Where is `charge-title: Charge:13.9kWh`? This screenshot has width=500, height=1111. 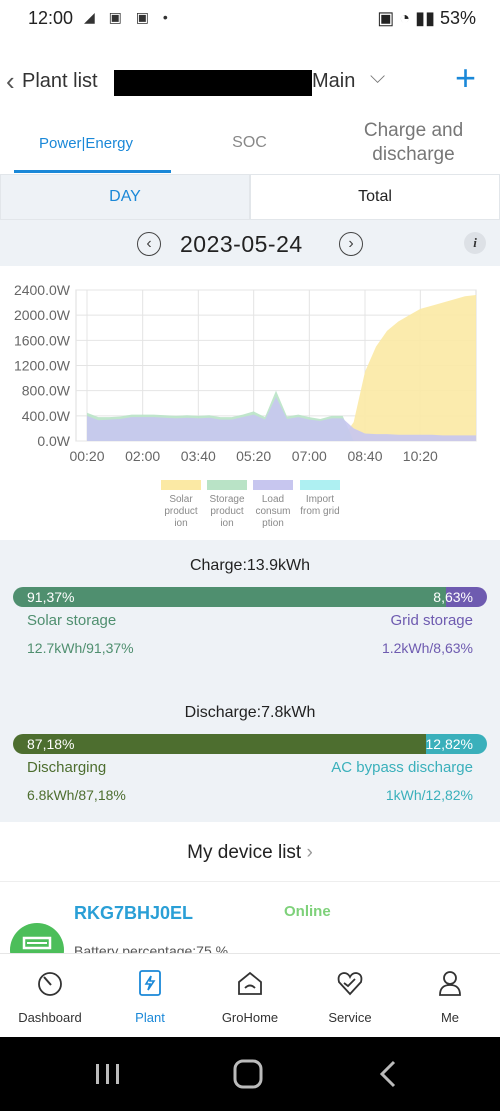 charge-title: Charge:13.9kWh is located at coordinates (250, 565).